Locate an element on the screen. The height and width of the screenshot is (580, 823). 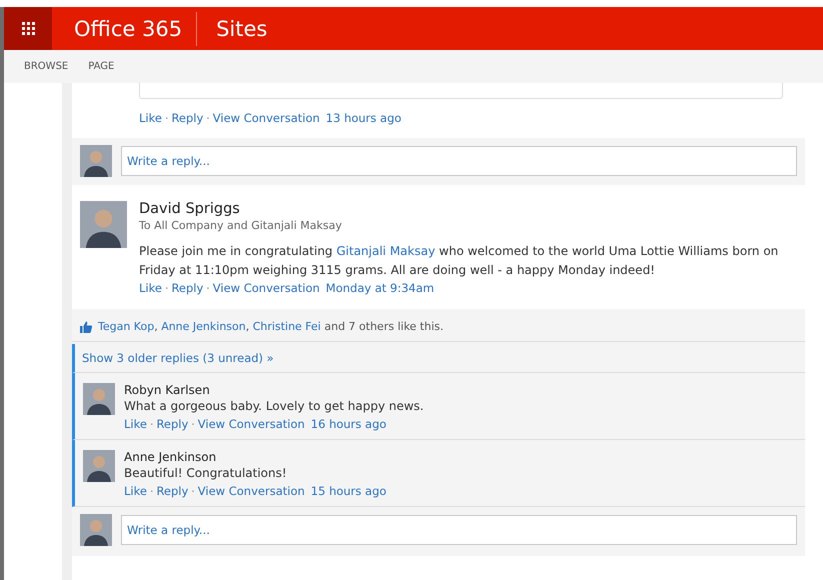
person-link: Anne Jenkinson is located at coordinates (203, 326).